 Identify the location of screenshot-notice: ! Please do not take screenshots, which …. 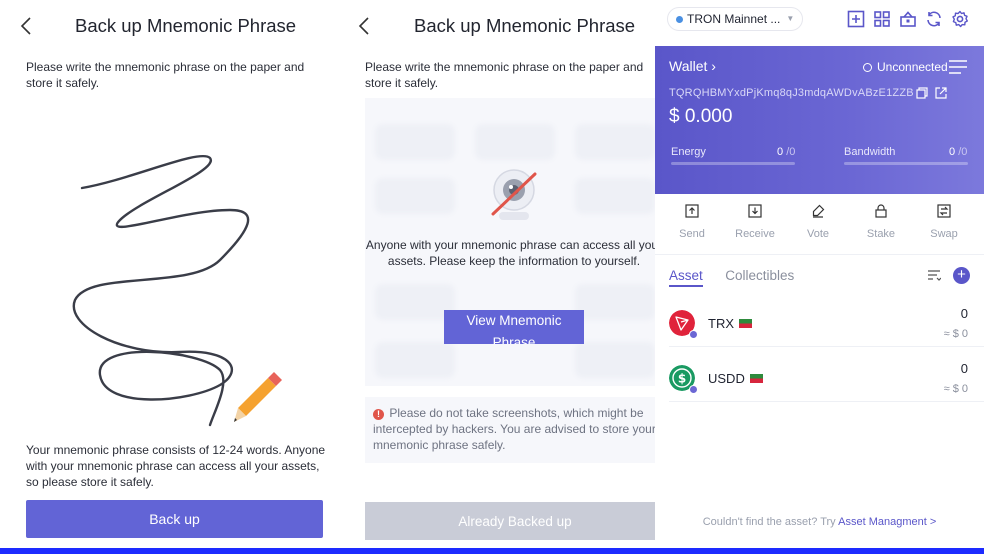
(510, 430).